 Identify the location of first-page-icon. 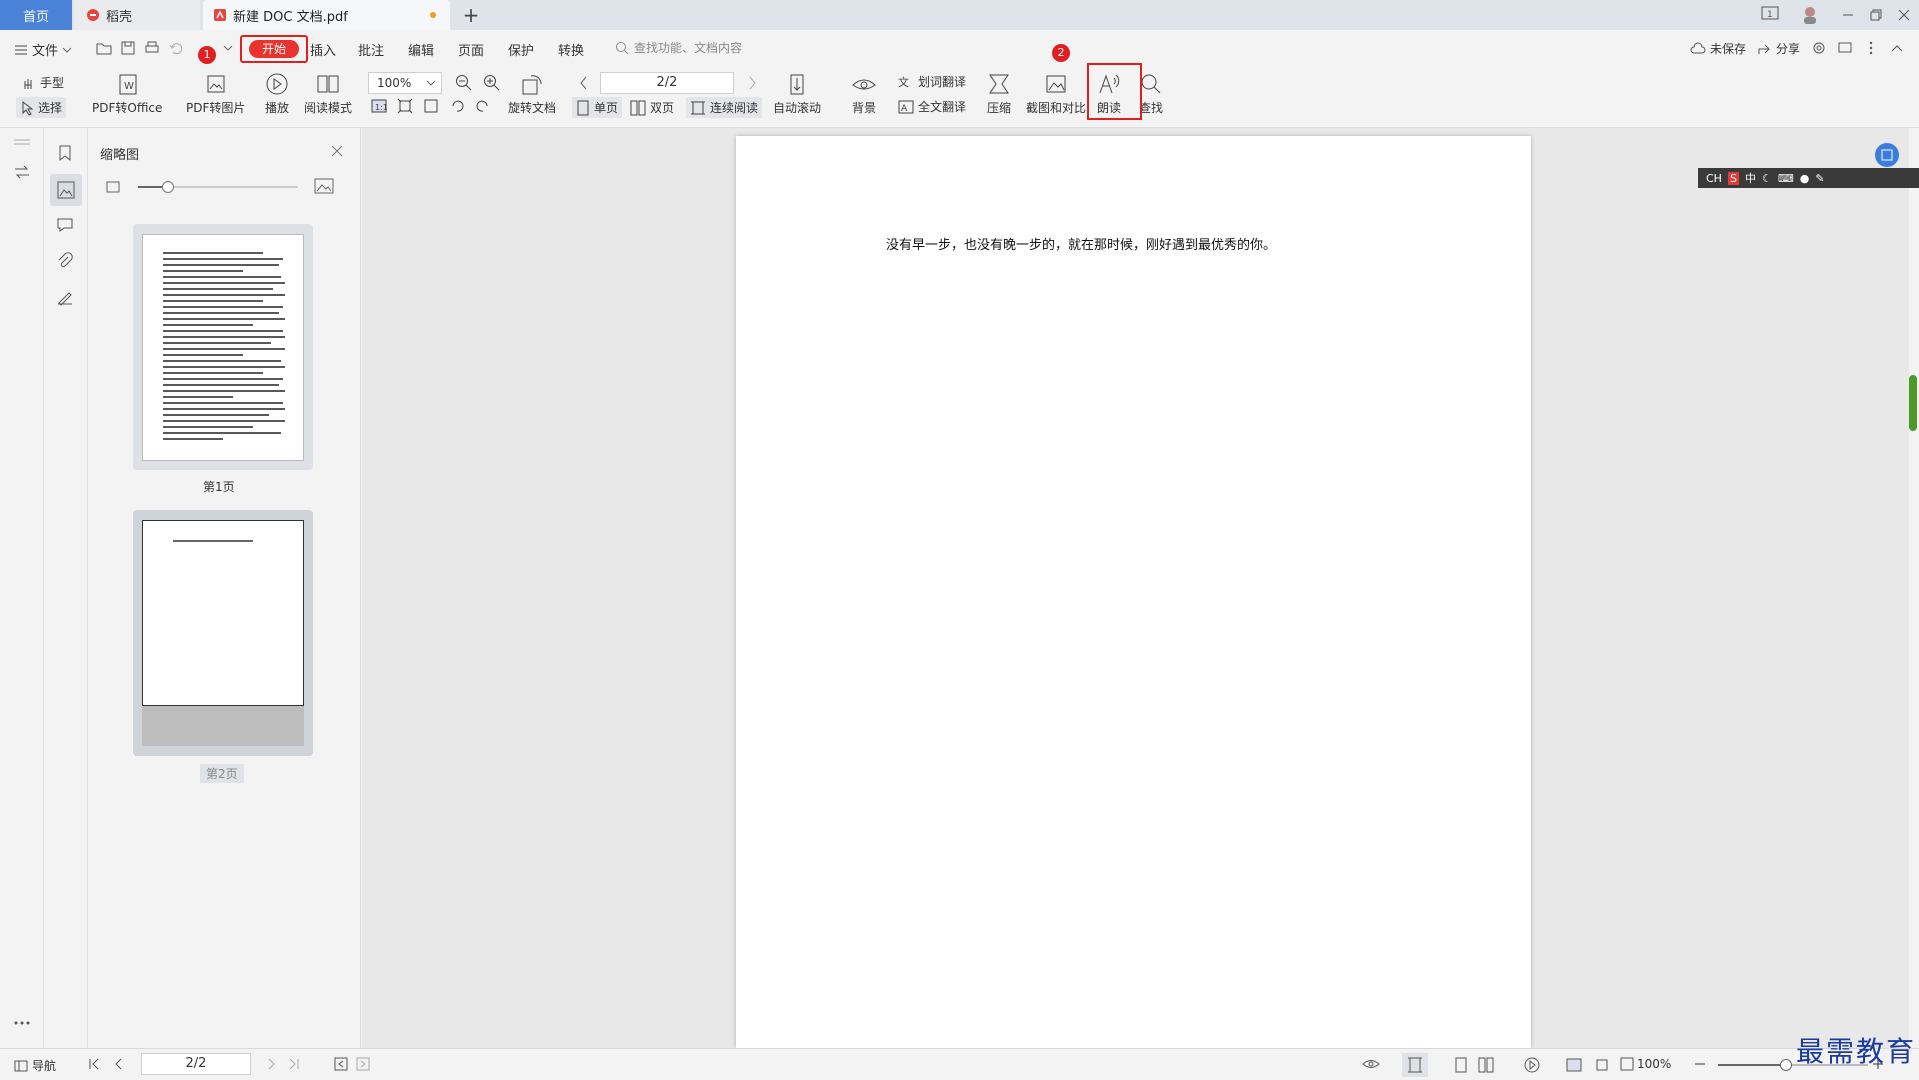
(94, 1064).